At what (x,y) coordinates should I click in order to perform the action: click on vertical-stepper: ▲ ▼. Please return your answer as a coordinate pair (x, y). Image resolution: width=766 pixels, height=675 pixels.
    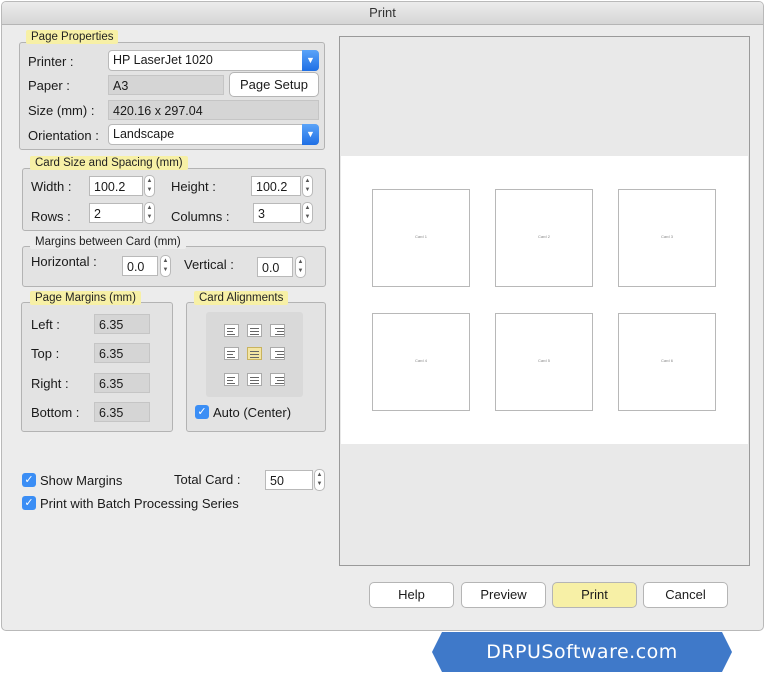
    Looking at the image, I should click on (300, 267).